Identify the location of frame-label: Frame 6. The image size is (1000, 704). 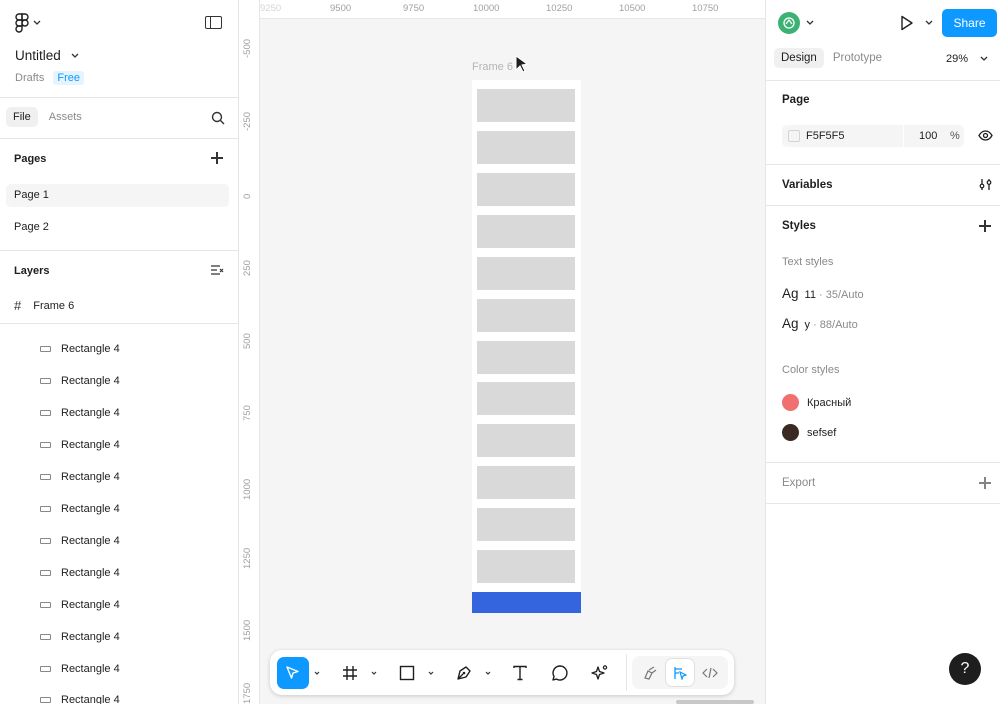
(492, 67).